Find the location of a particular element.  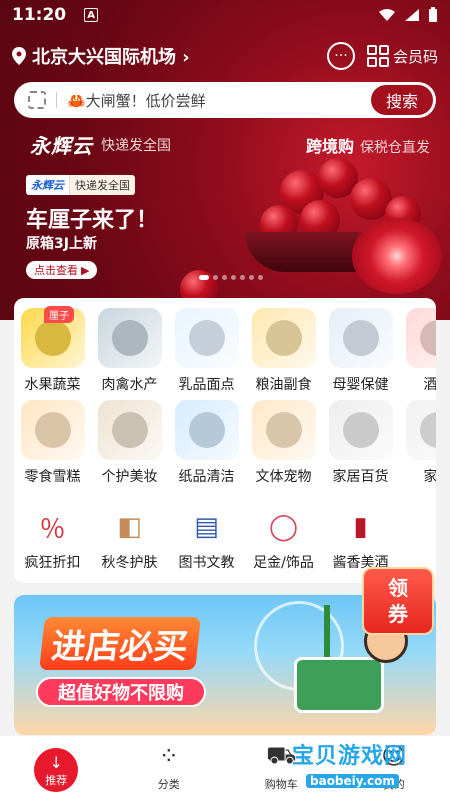

secondary-category-item: ▮ 酱香美酒 is located at coordinates (360, 540).